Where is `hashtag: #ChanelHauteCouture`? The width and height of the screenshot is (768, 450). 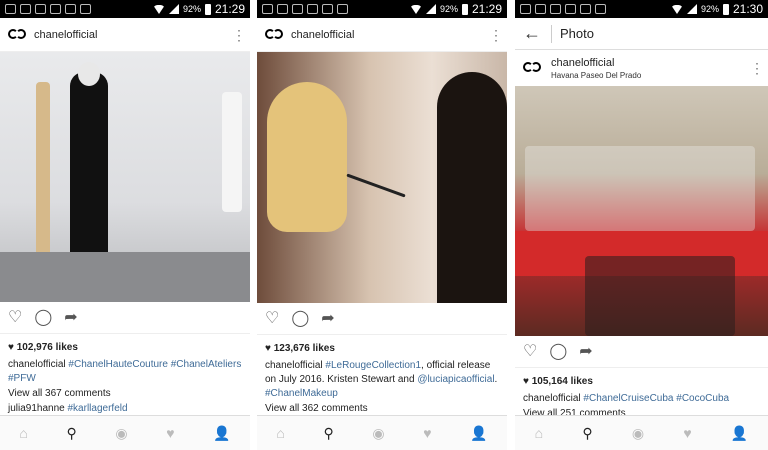
hashtag: #ChanelHauteCouture is located at coordinates (118, 364).